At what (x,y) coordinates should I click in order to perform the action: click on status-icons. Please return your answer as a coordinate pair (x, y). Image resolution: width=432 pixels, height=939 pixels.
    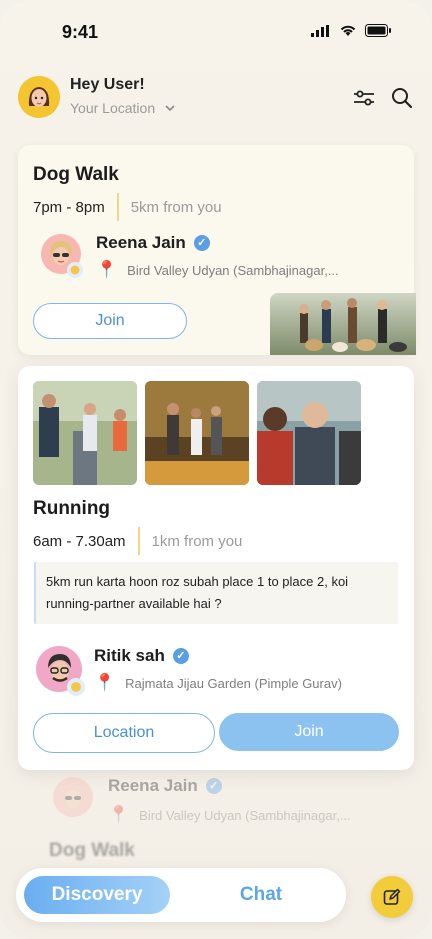
    Looking at the image, I should click on (351, 30).